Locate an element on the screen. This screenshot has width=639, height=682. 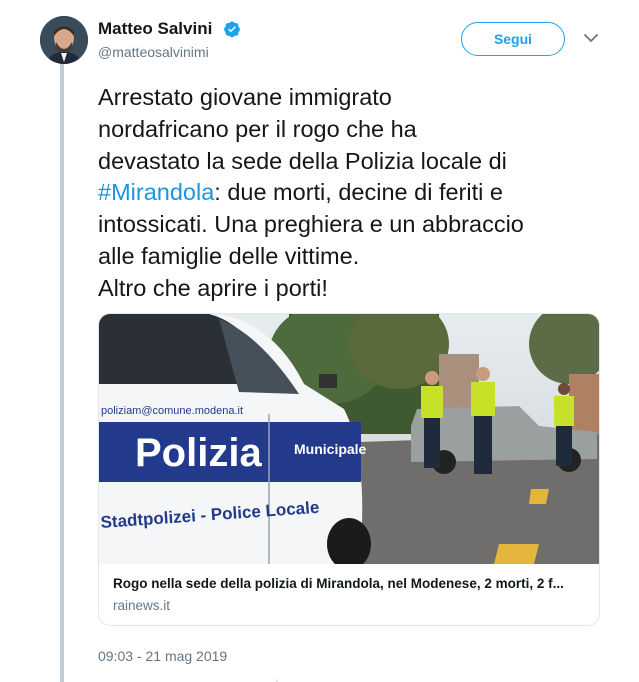
author-name: Matteo Salvini is located at coordinates (155, 29).